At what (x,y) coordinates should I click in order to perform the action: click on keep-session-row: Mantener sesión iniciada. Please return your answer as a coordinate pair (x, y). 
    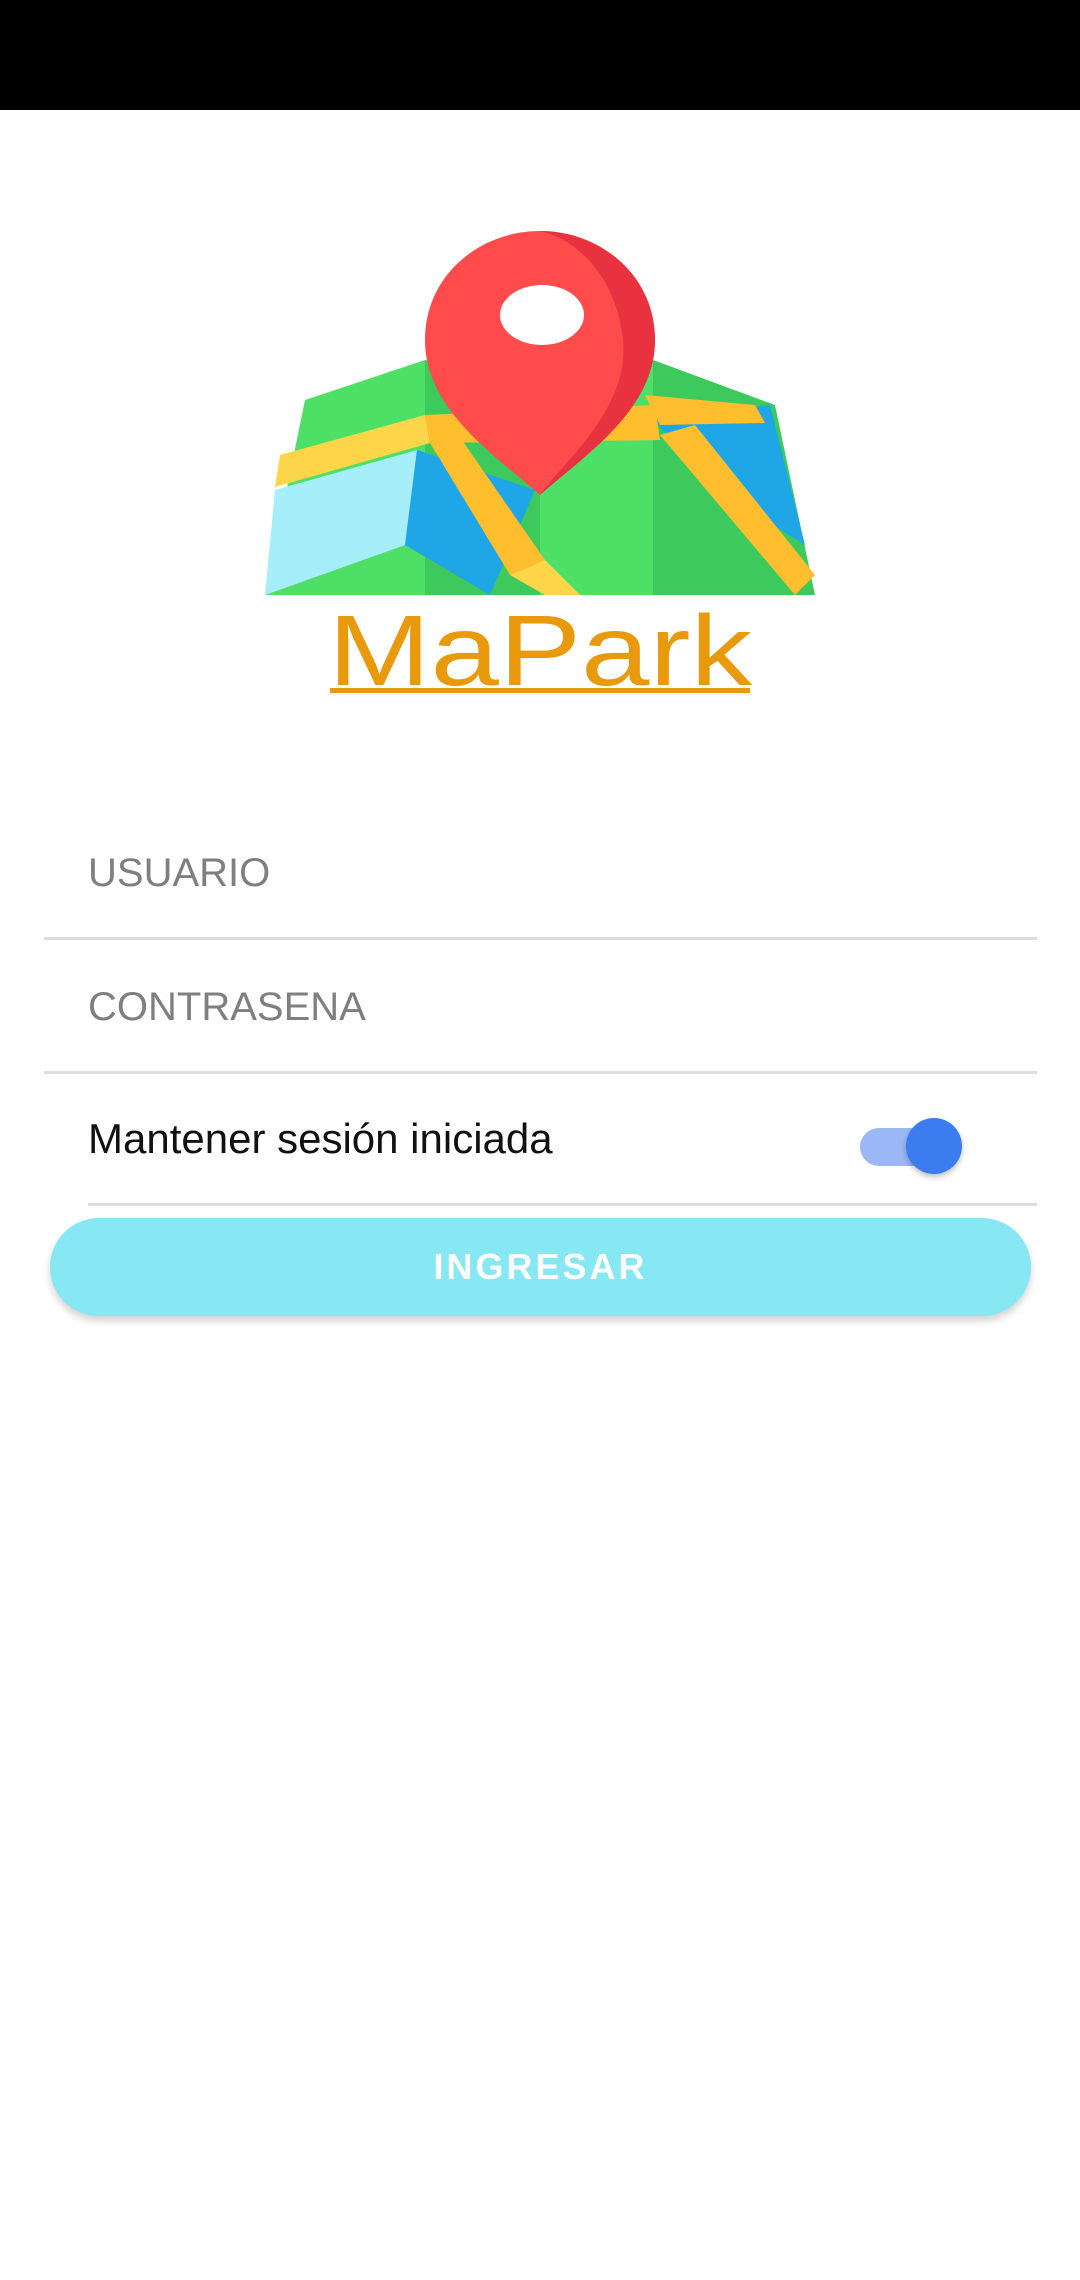
    Looking at the image, I should click on (562, 1140).